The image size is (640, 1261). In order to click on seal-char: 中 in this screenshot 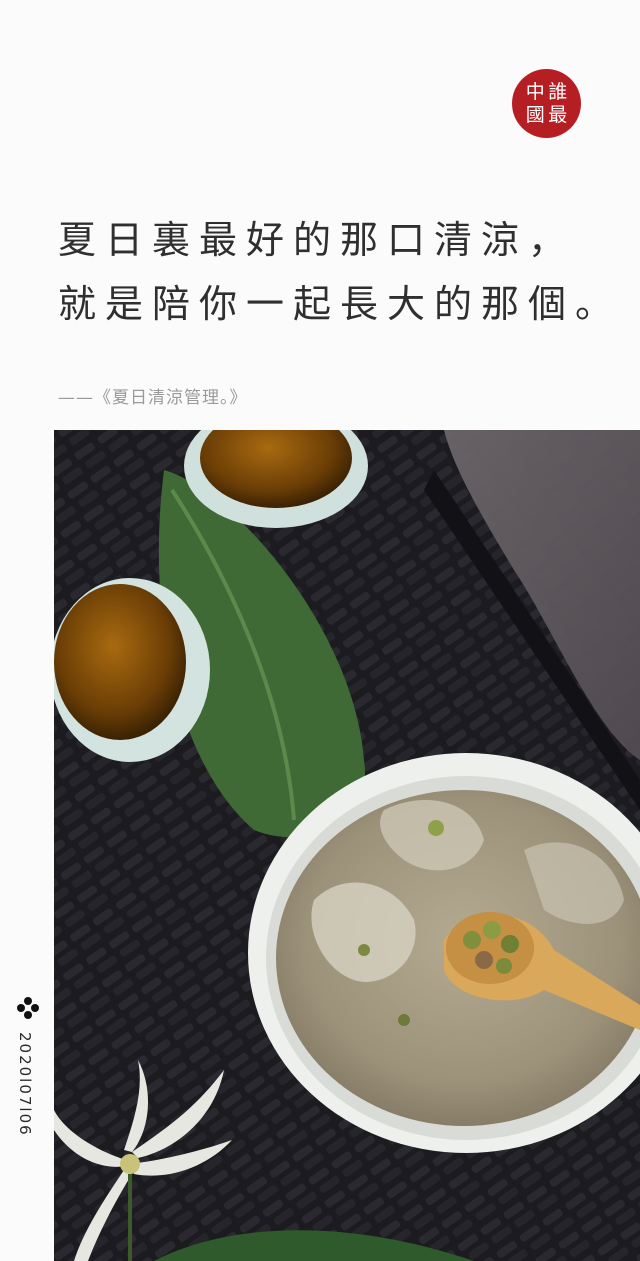, I will do `click(535, 92)`.